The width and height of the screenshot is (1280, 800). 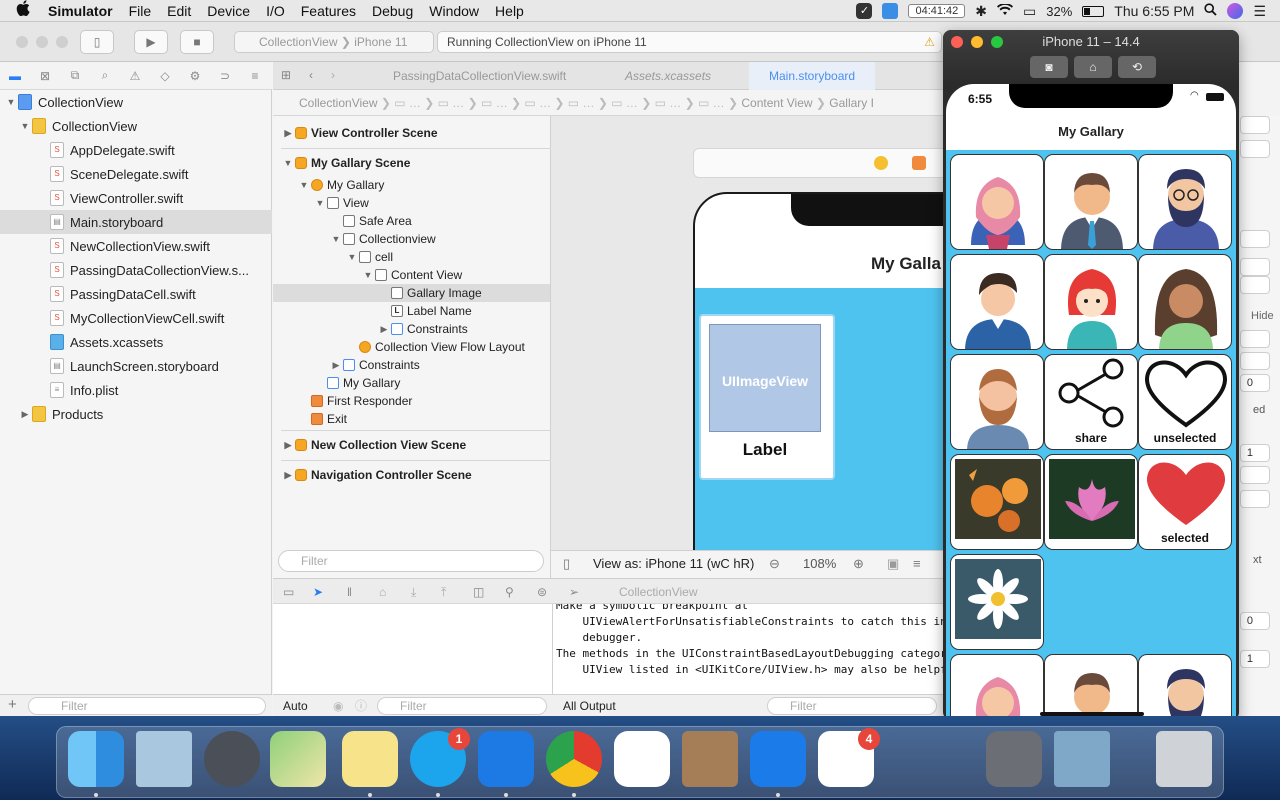 I want to click on battery-icon, so click(x=1093, y=11).